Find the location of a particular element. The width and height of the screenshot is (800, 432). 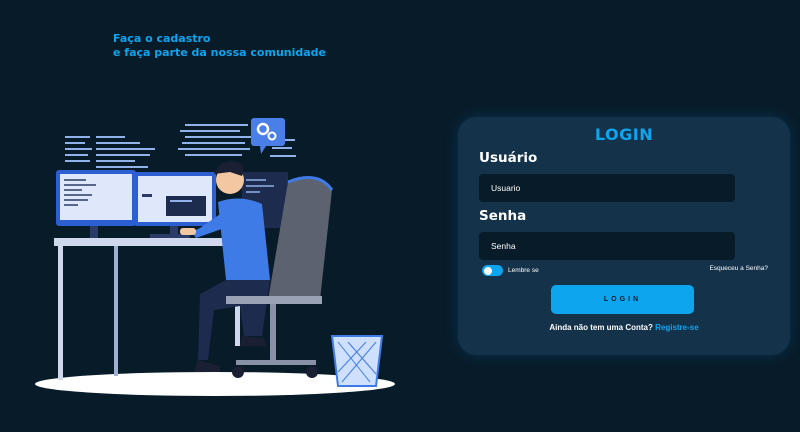

login-button: LOGIN is located at coordinates (622, 299).